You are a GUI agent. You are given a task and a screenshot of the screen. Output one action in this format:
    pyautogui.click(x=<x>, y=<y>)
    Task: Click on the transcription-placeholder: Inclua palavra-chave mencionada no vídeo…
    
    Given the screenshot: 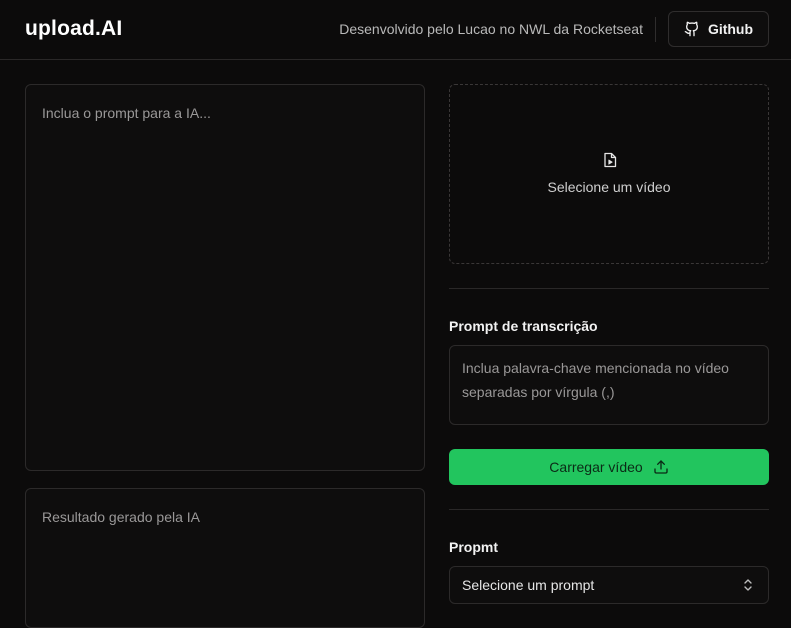 What is the action you would take?
    pyautogui.click(x=595, y=380)
    